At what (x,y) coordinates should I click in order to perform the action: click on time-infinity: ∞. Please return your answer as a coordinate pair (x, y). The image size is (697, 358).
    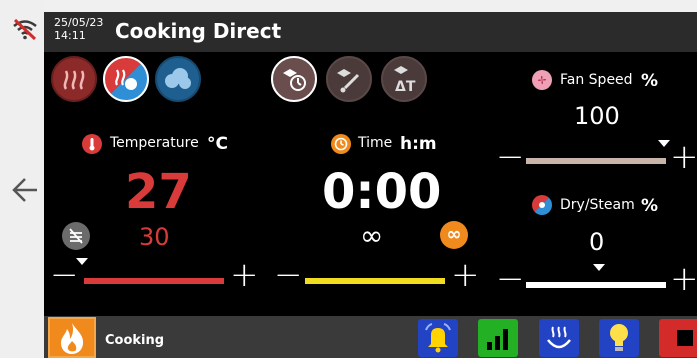
    Looking at the image, I should click on (372, 235).